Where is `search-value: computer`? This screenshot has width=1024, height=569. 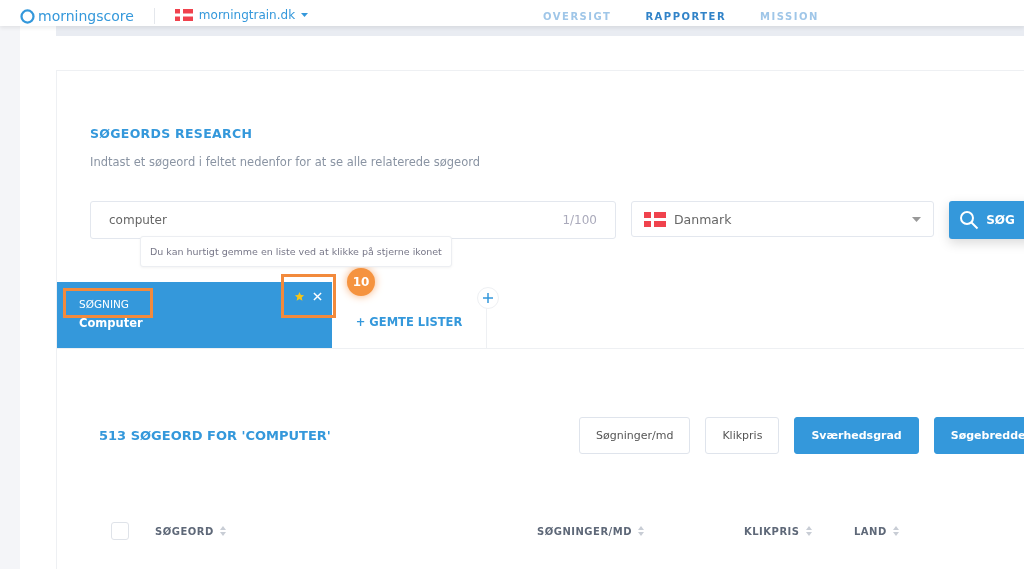
search-value: computer is located at coordinates (138, 220).